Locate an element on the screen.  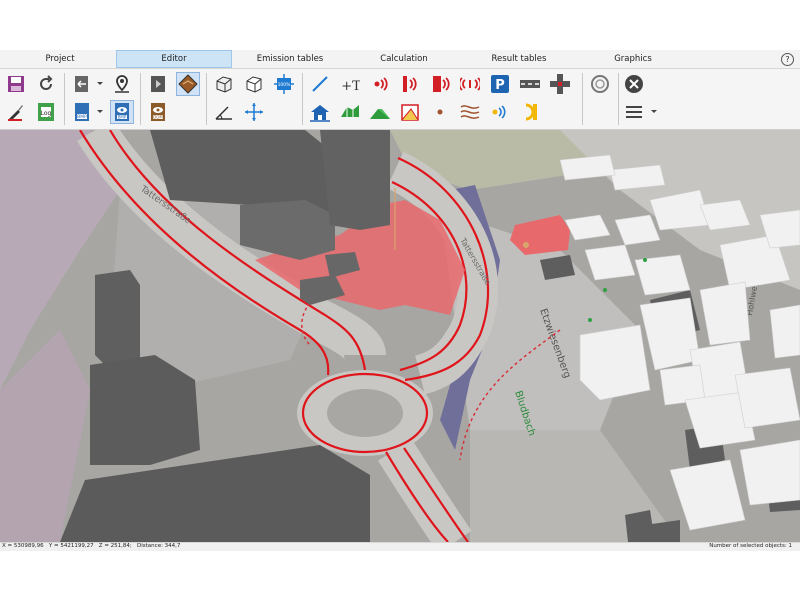
roundabout-island is located at coordinates (365, 413).